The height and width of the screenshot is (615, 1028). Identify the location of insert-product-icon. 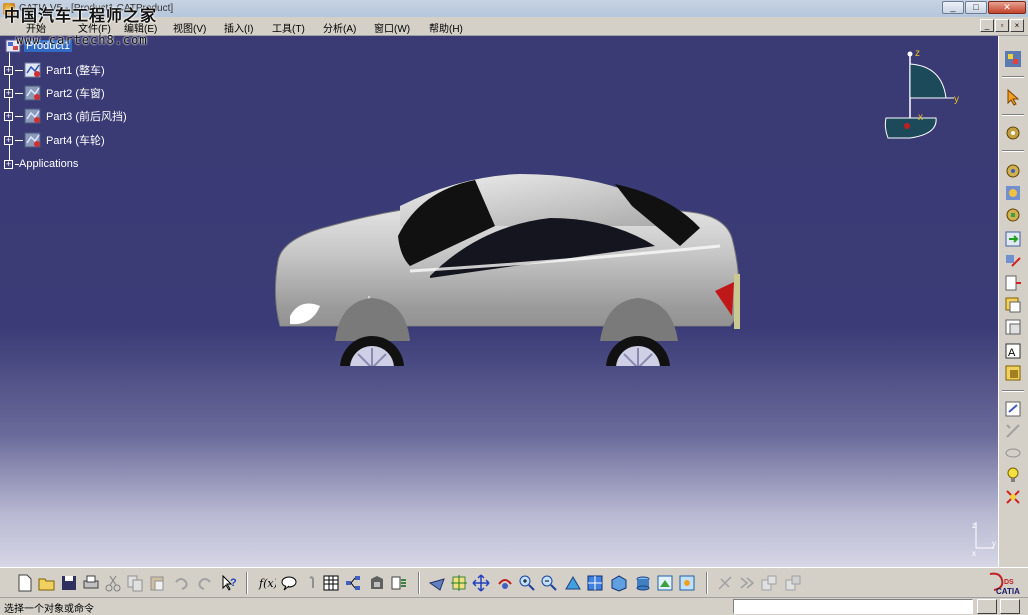
(1013, 239).